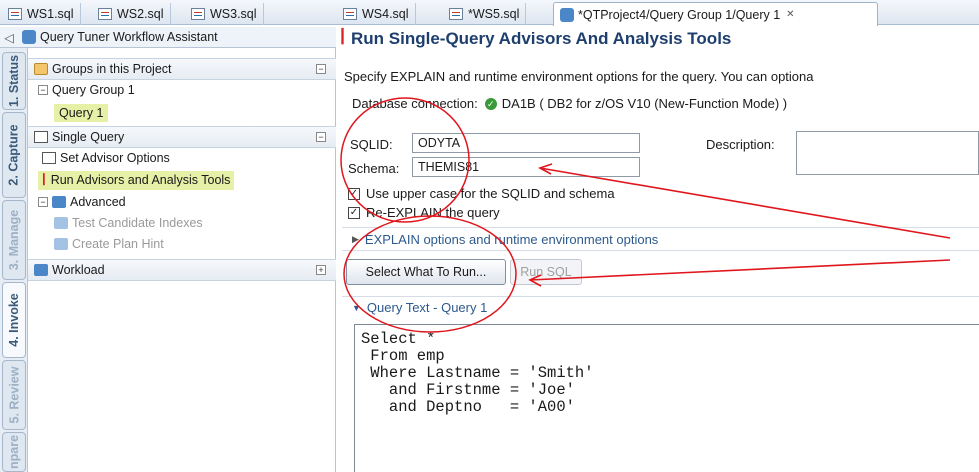 This screenshot has width=979, height=472. What do you see at coordinates (182, 113) in the screenshot?
I see `tree-item-query-1: Query 1` at bounding box center [182, 113].